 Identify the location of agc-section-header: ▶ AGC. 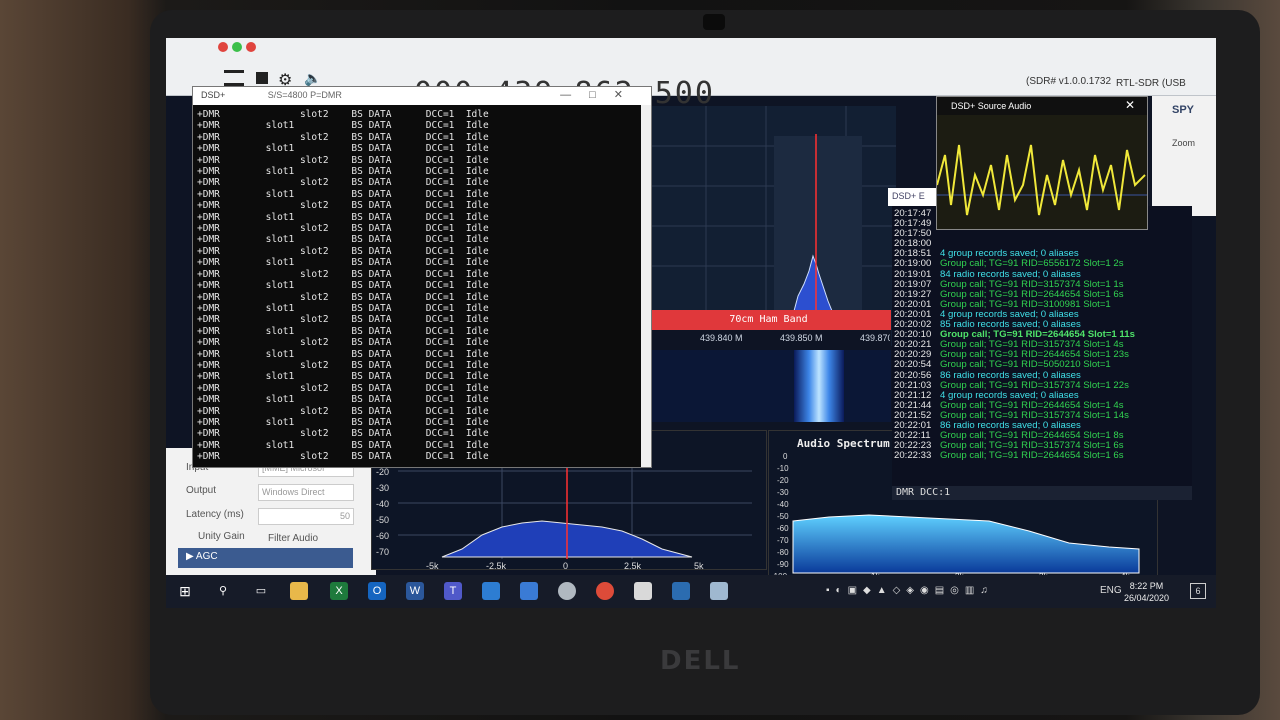
(265, 558).